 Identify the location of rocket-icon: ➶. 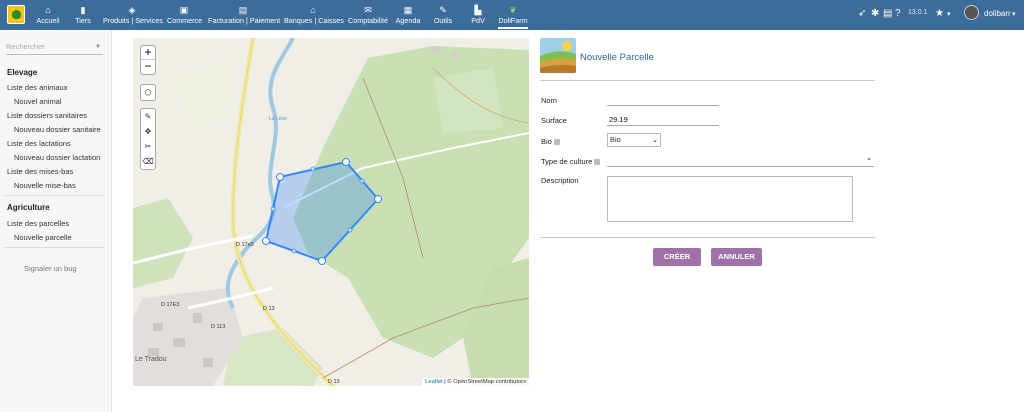
(862, 13).